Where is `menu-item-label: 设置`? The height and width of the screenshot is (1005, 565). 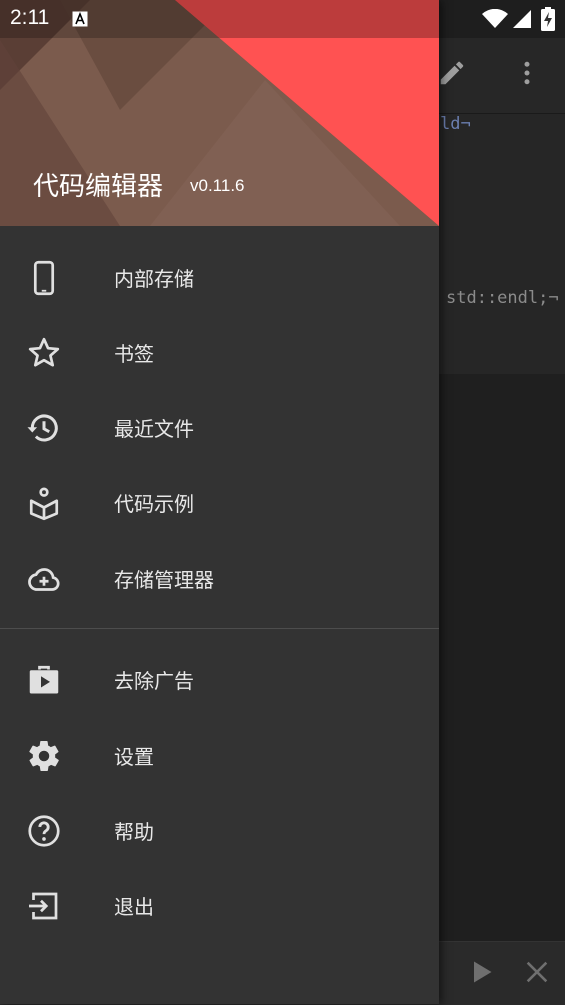 menu-item-label: 设置 is located at coordinates (134, 757).